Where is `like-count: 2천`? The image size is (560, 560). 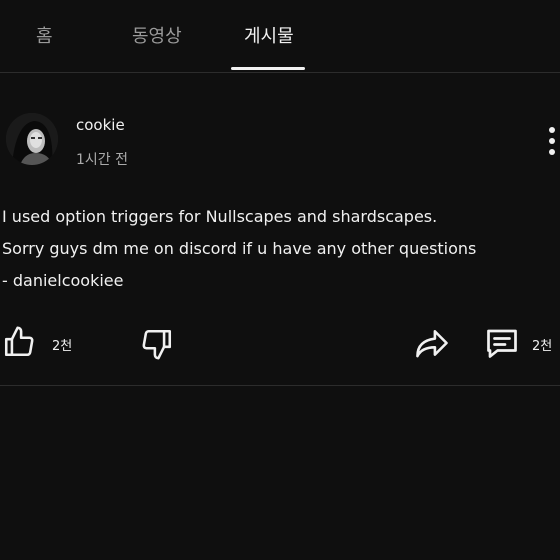 like-count: 2천 is located at coordinates (62, 346).